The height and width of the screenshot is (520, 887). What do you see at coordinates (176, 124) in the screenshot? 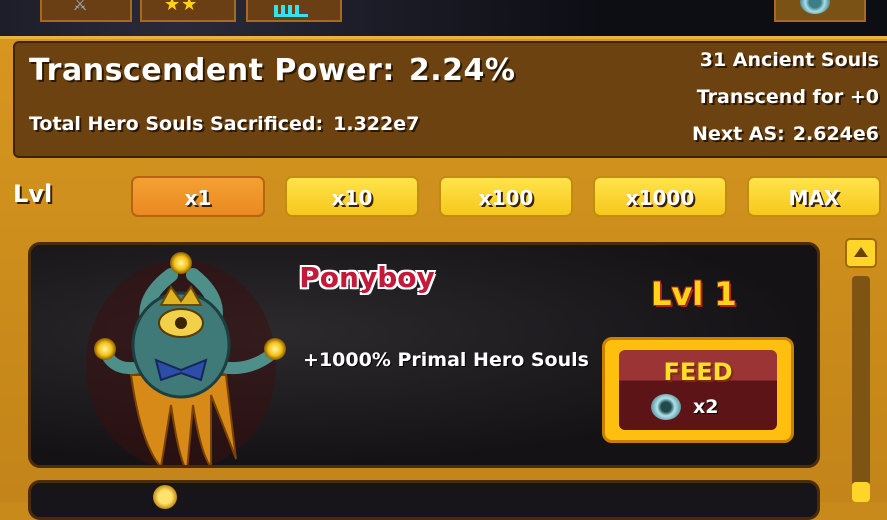
I see `souls-sacrificed-label: Total Hero Souls Sacrificed:` at bounding box center [176, 124].